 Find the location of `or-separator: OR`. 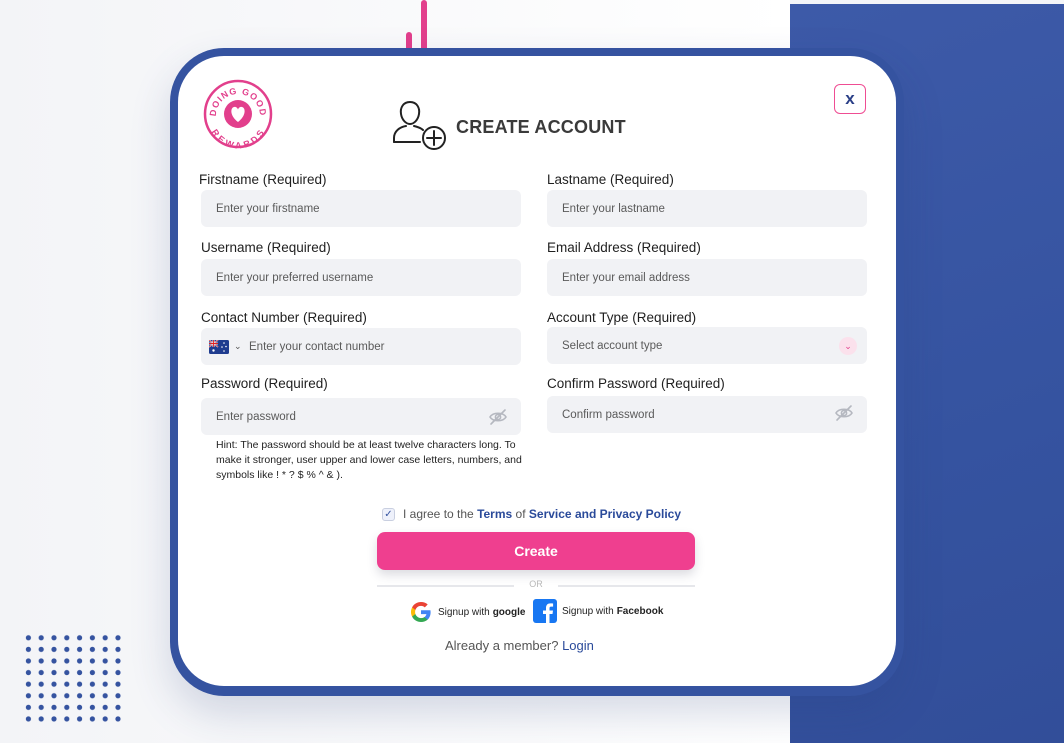

or-separator: OR is located at coordinates (536, 584).